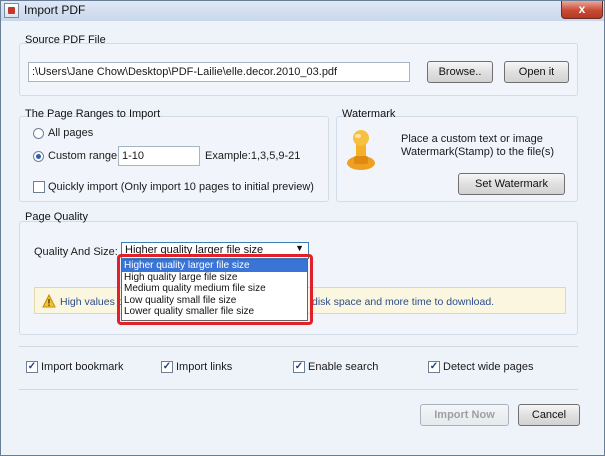  What do you see at coordinates (214, 278) in the screenshot?
I see `quality-option: High quality large file size` at bounding box center [214, 278].